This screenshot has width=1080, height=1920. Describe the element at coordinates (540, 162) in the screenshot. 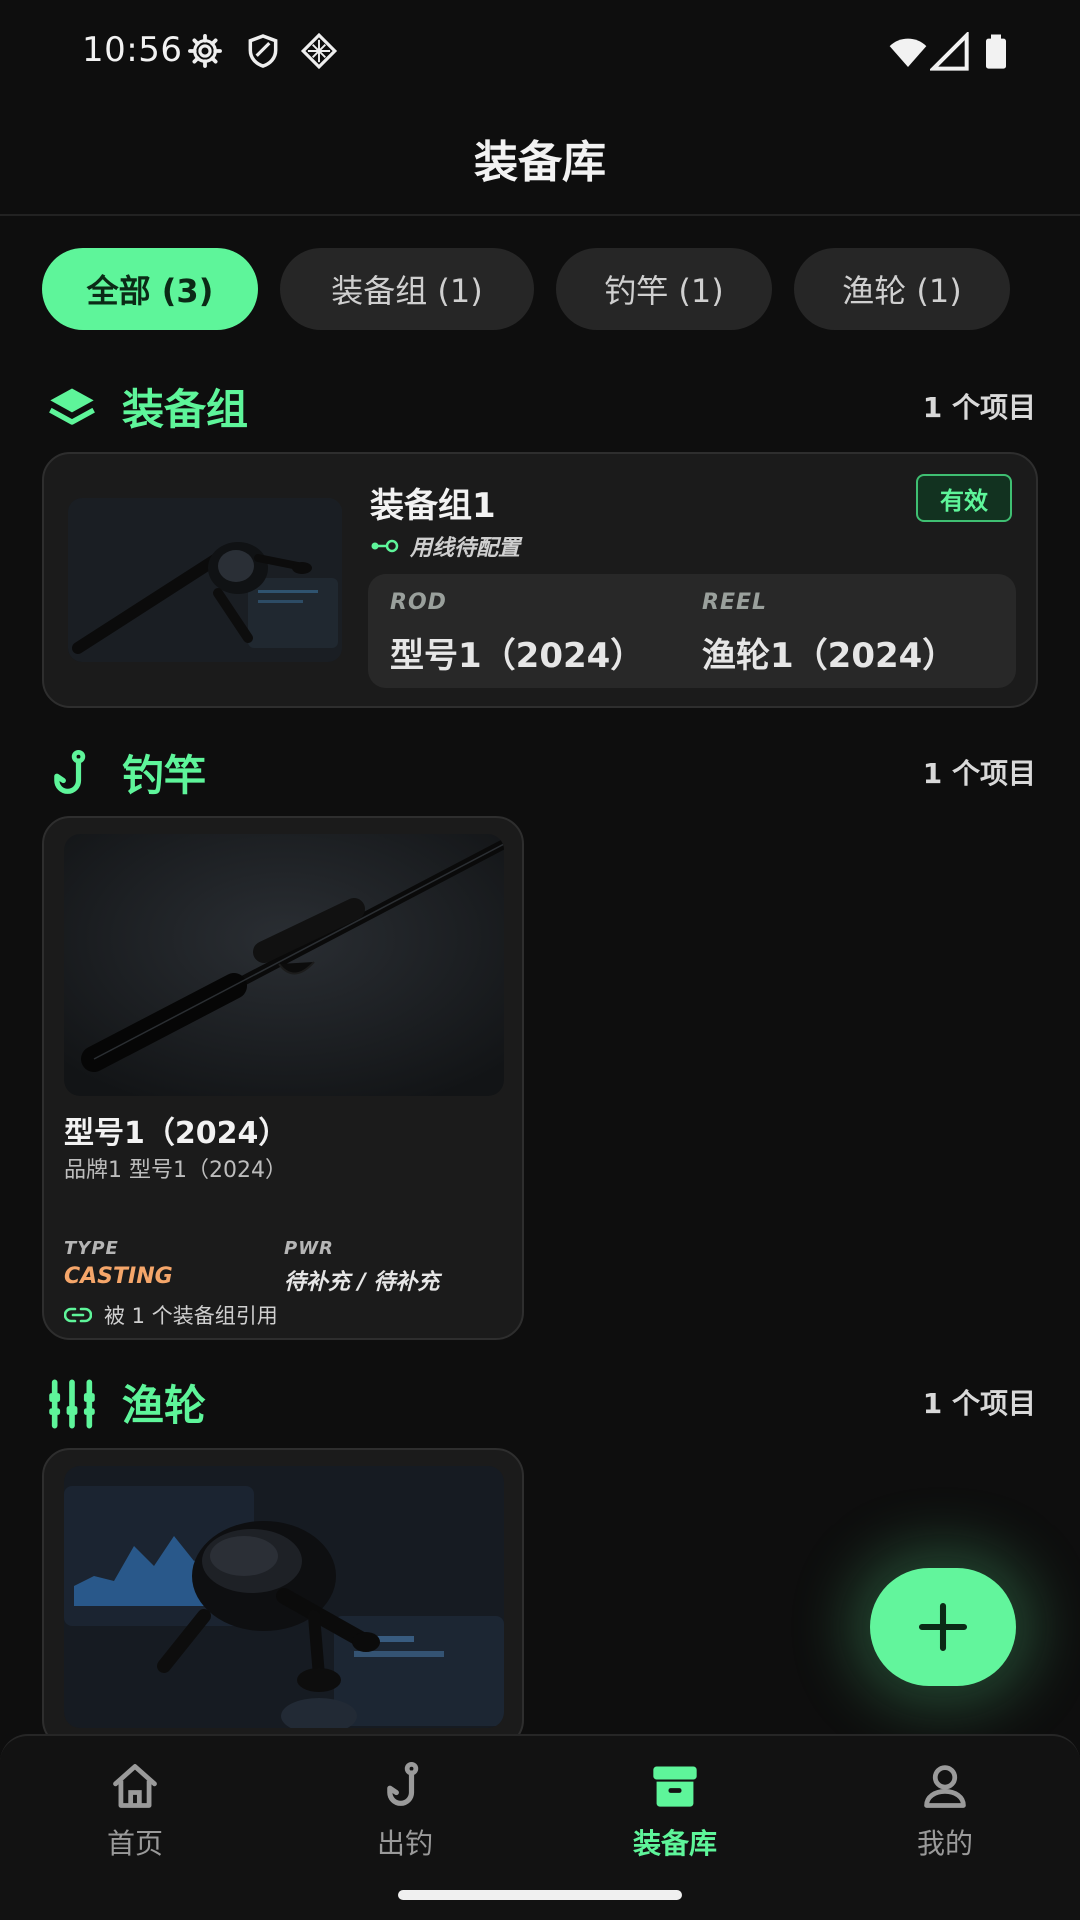

I see `page-title: 装备库` at that location.